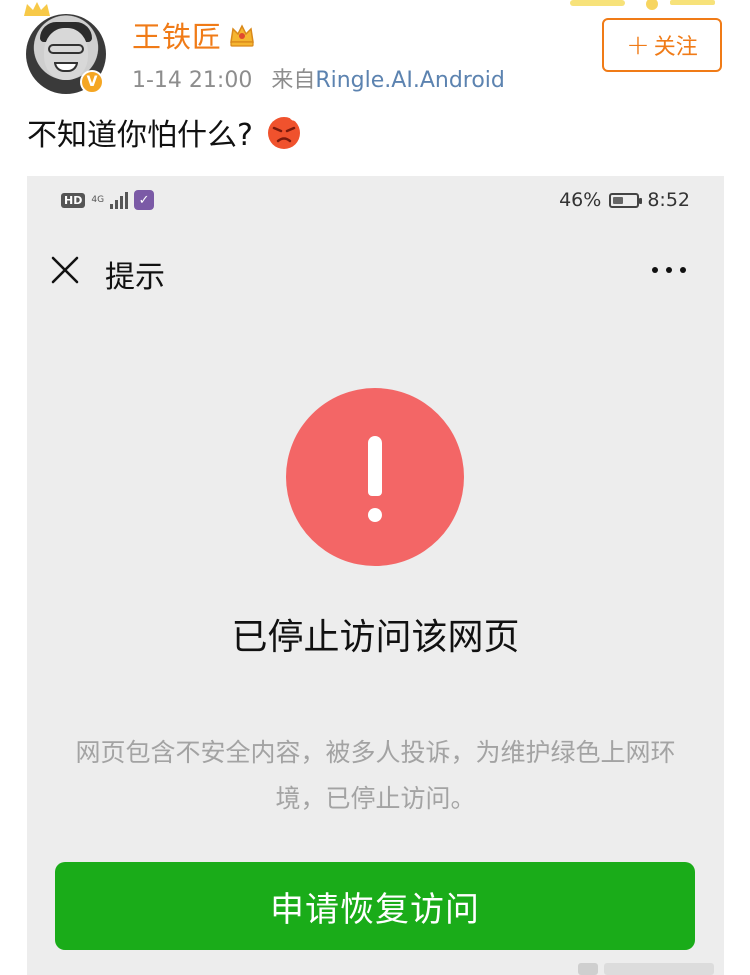 The height and width of the screenshot is (975, 750). I want to click on battery-fill, so click(618, 200).